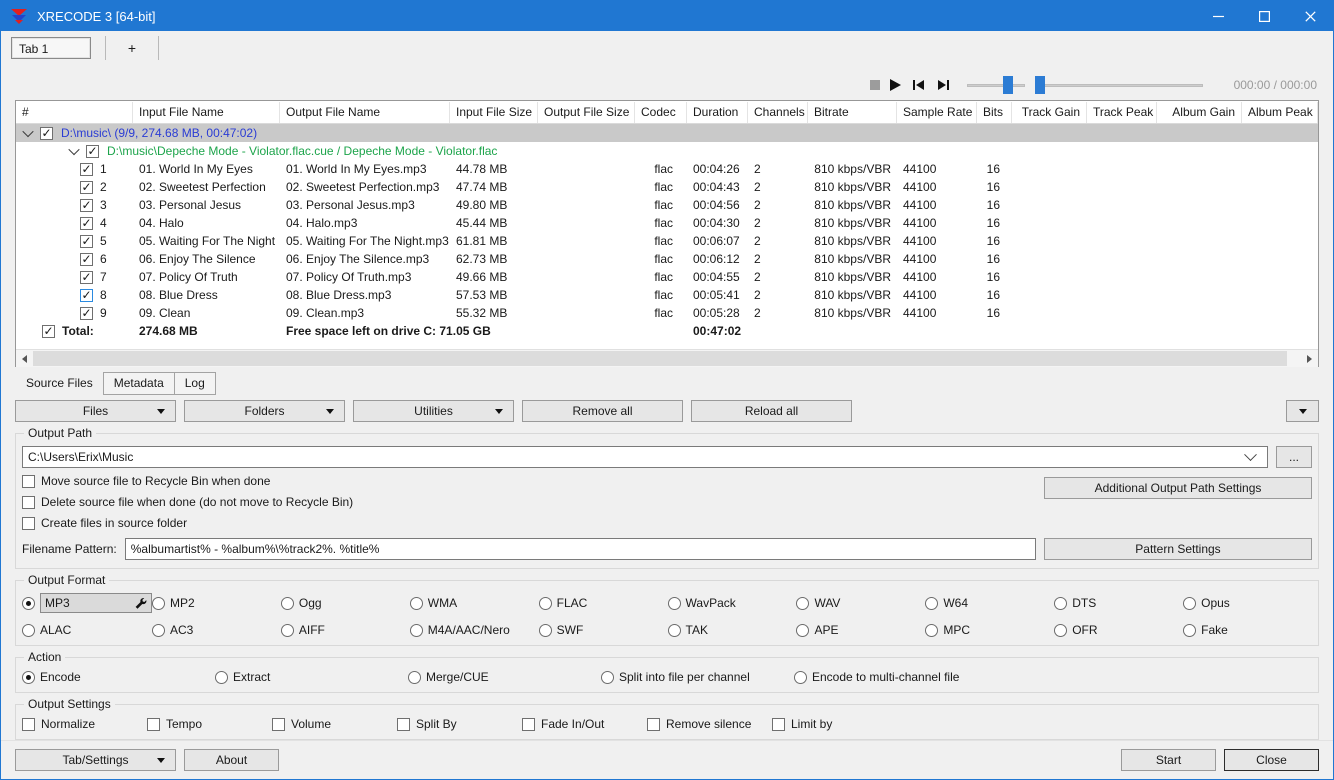 The image size is (1334, 780). What do you see at coordinates (504, 677) in the screenshot?
I see `action-option-merge-cue: Merge/CUE` at bounding box center [504, 677].